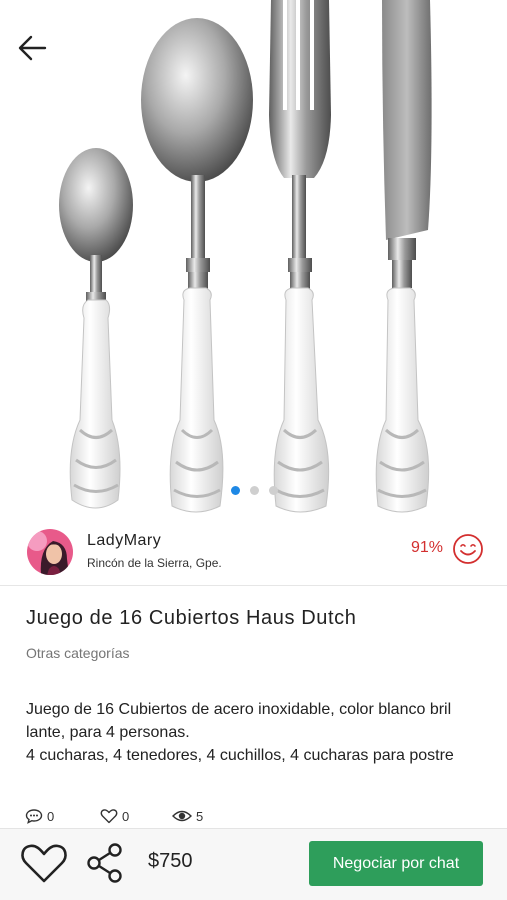 This screenshot has height=900, width=507. Describe the element at coordinates (78, 653) in the screenshot. I see `product-category: Otras categorías` at that location.